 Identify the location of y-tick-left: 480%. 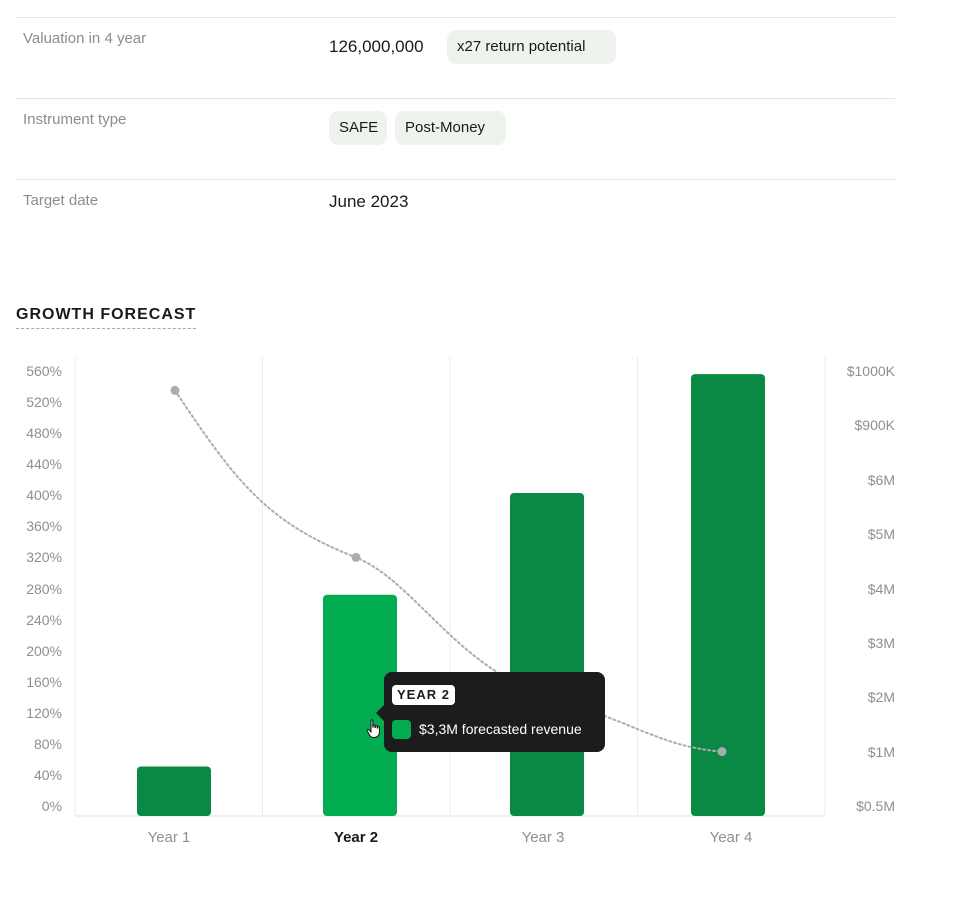
(44, 433).